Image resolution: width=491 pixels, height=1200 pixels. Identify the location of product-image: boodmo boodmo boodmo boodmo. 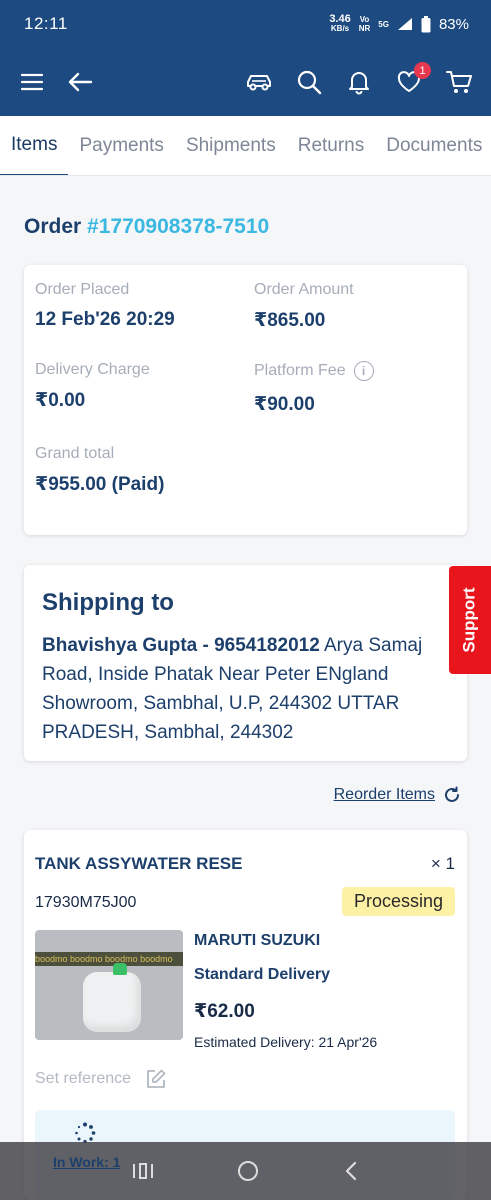
(109, 985).